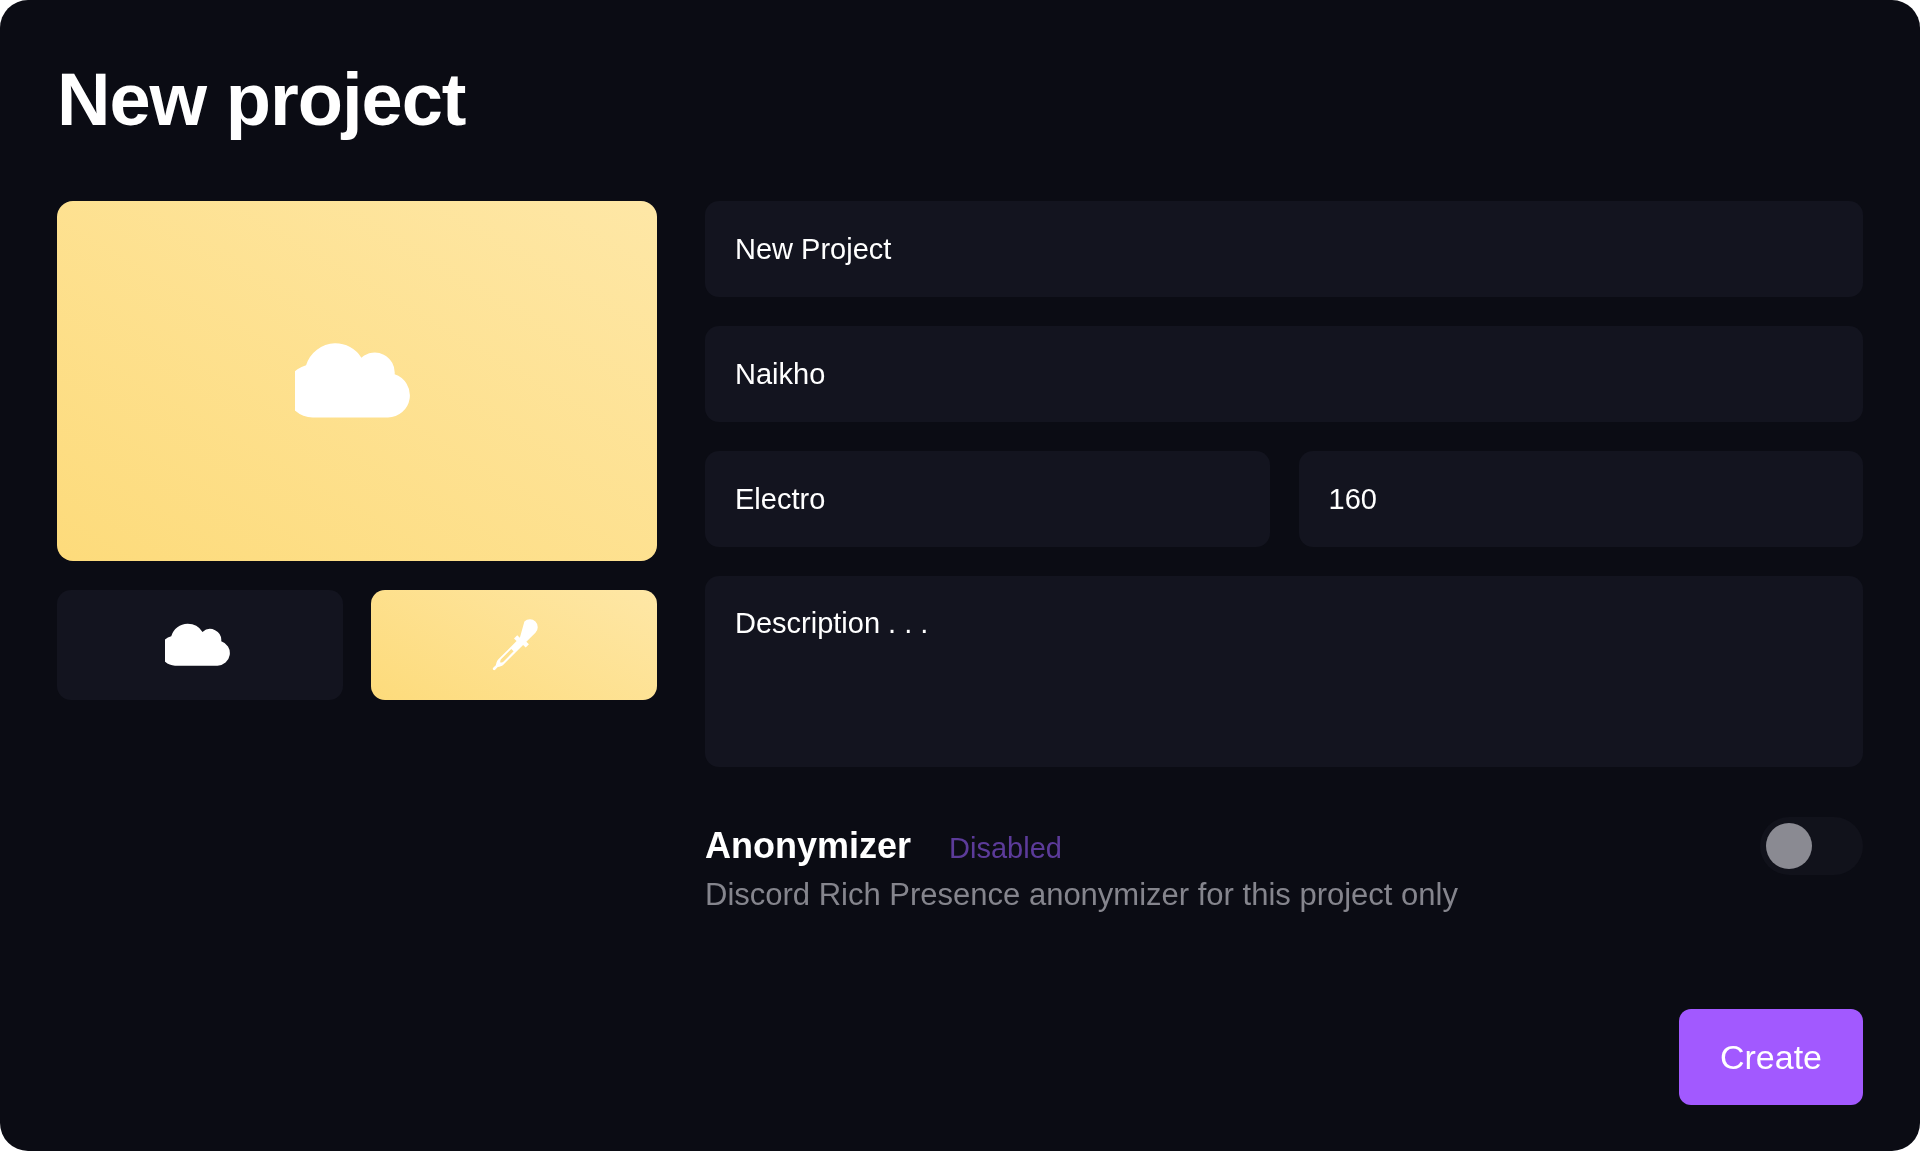 The height and width of the screenshot is (1151, 1920). What do you see at coordinates (987, 499) in the screenshot?
I see `text-field: Electro` at bounding box center [987, 499].